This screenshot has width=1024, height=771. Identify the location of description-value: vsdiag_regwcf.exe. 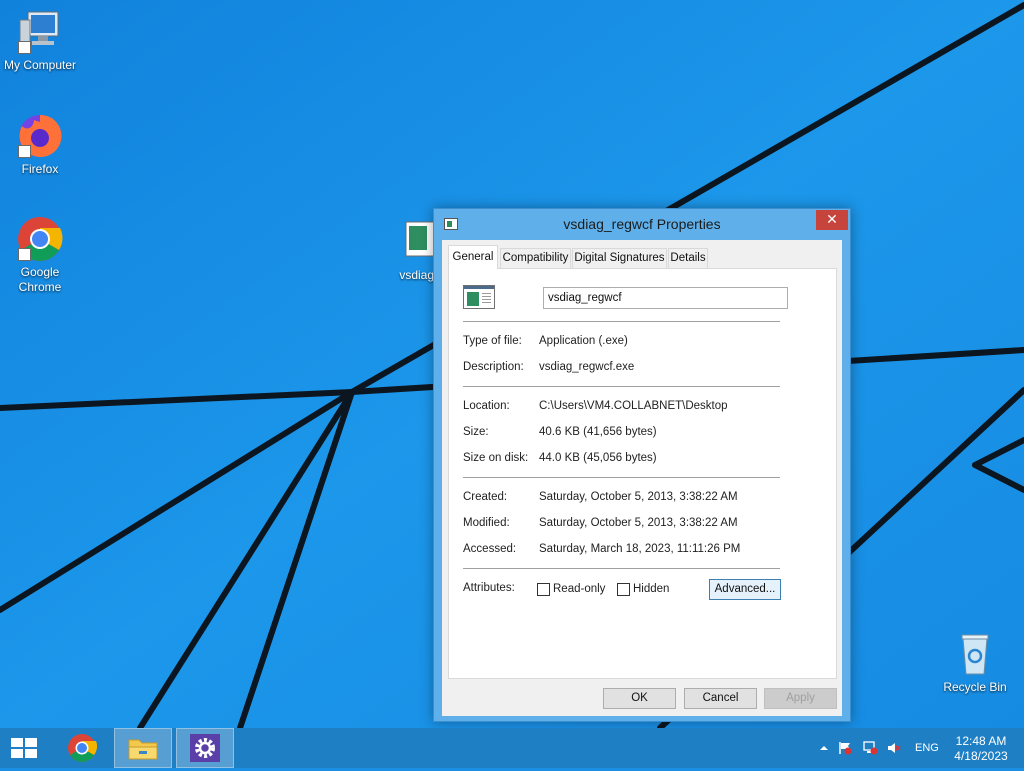
(587, 367).